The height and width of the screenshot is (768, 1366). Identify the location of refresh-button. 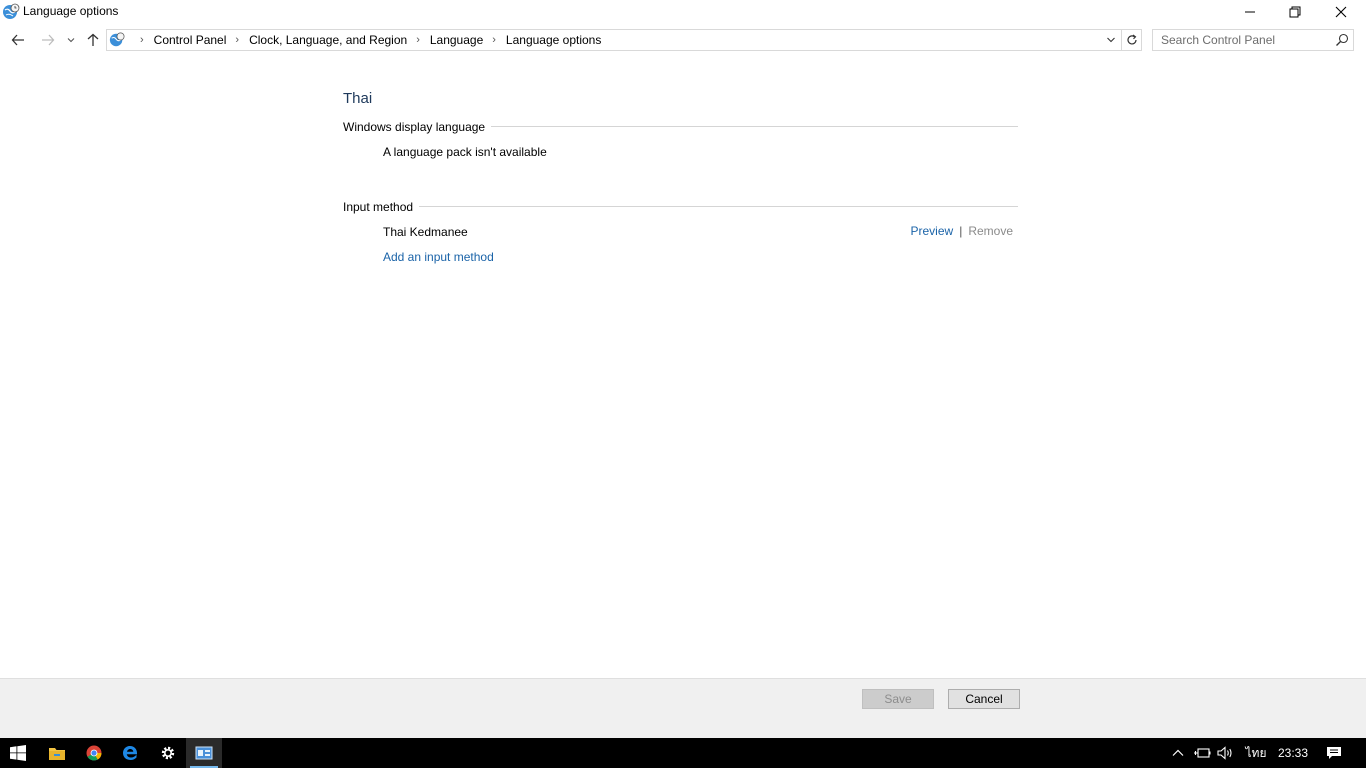
(1131, 40).